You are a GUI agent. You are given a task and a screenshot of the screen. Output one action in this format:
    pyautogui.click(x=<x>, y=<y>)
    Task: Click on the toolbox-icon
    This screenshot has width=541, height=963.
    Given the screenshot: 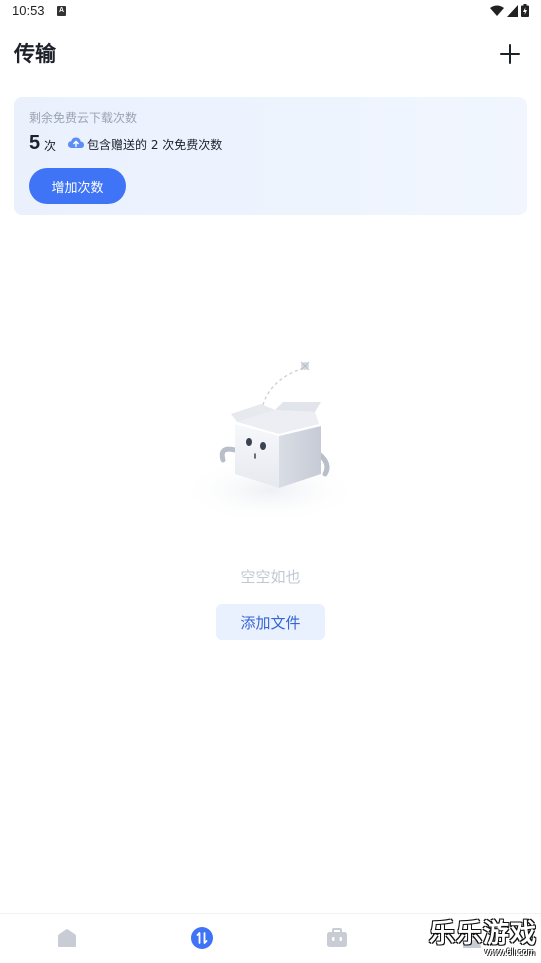 What is the action you would take?
    pyautogui.click(x=337, y=938)
    